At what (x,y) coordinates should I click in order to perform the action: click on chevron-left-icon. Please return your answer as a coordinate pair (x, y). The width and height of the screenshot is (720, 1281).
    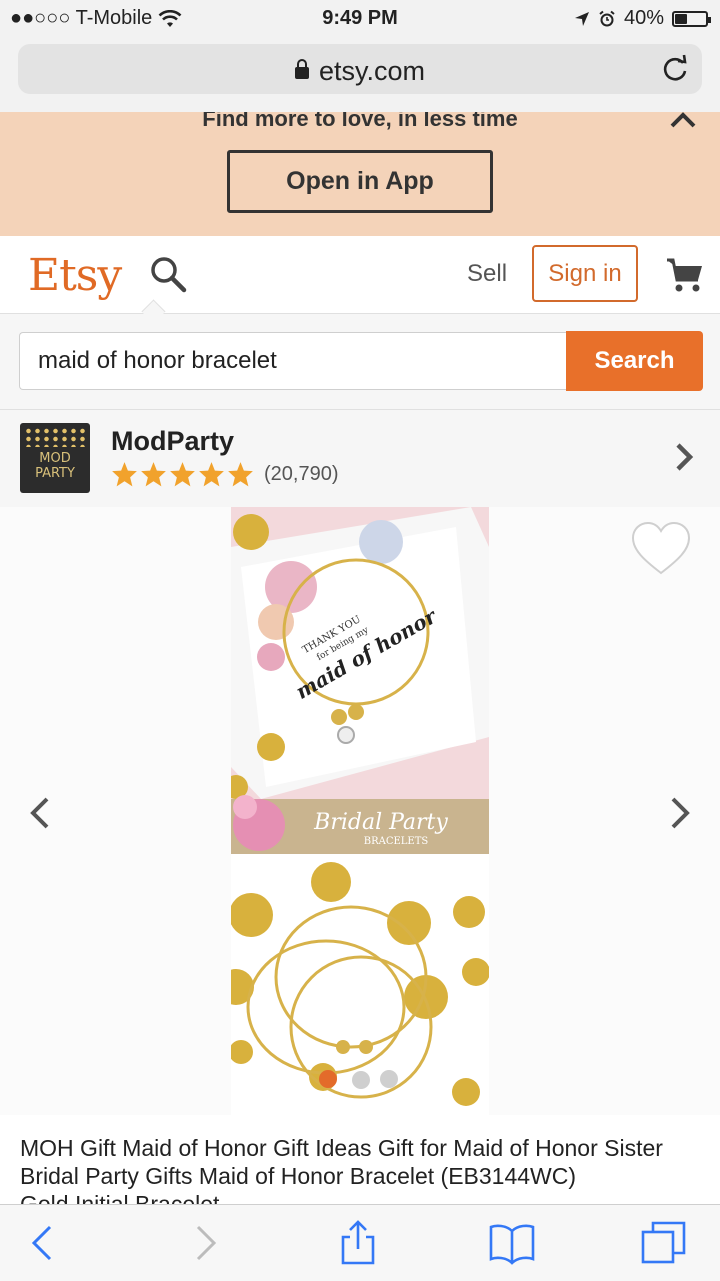
    Looking at the image, I should click on (40, 812).